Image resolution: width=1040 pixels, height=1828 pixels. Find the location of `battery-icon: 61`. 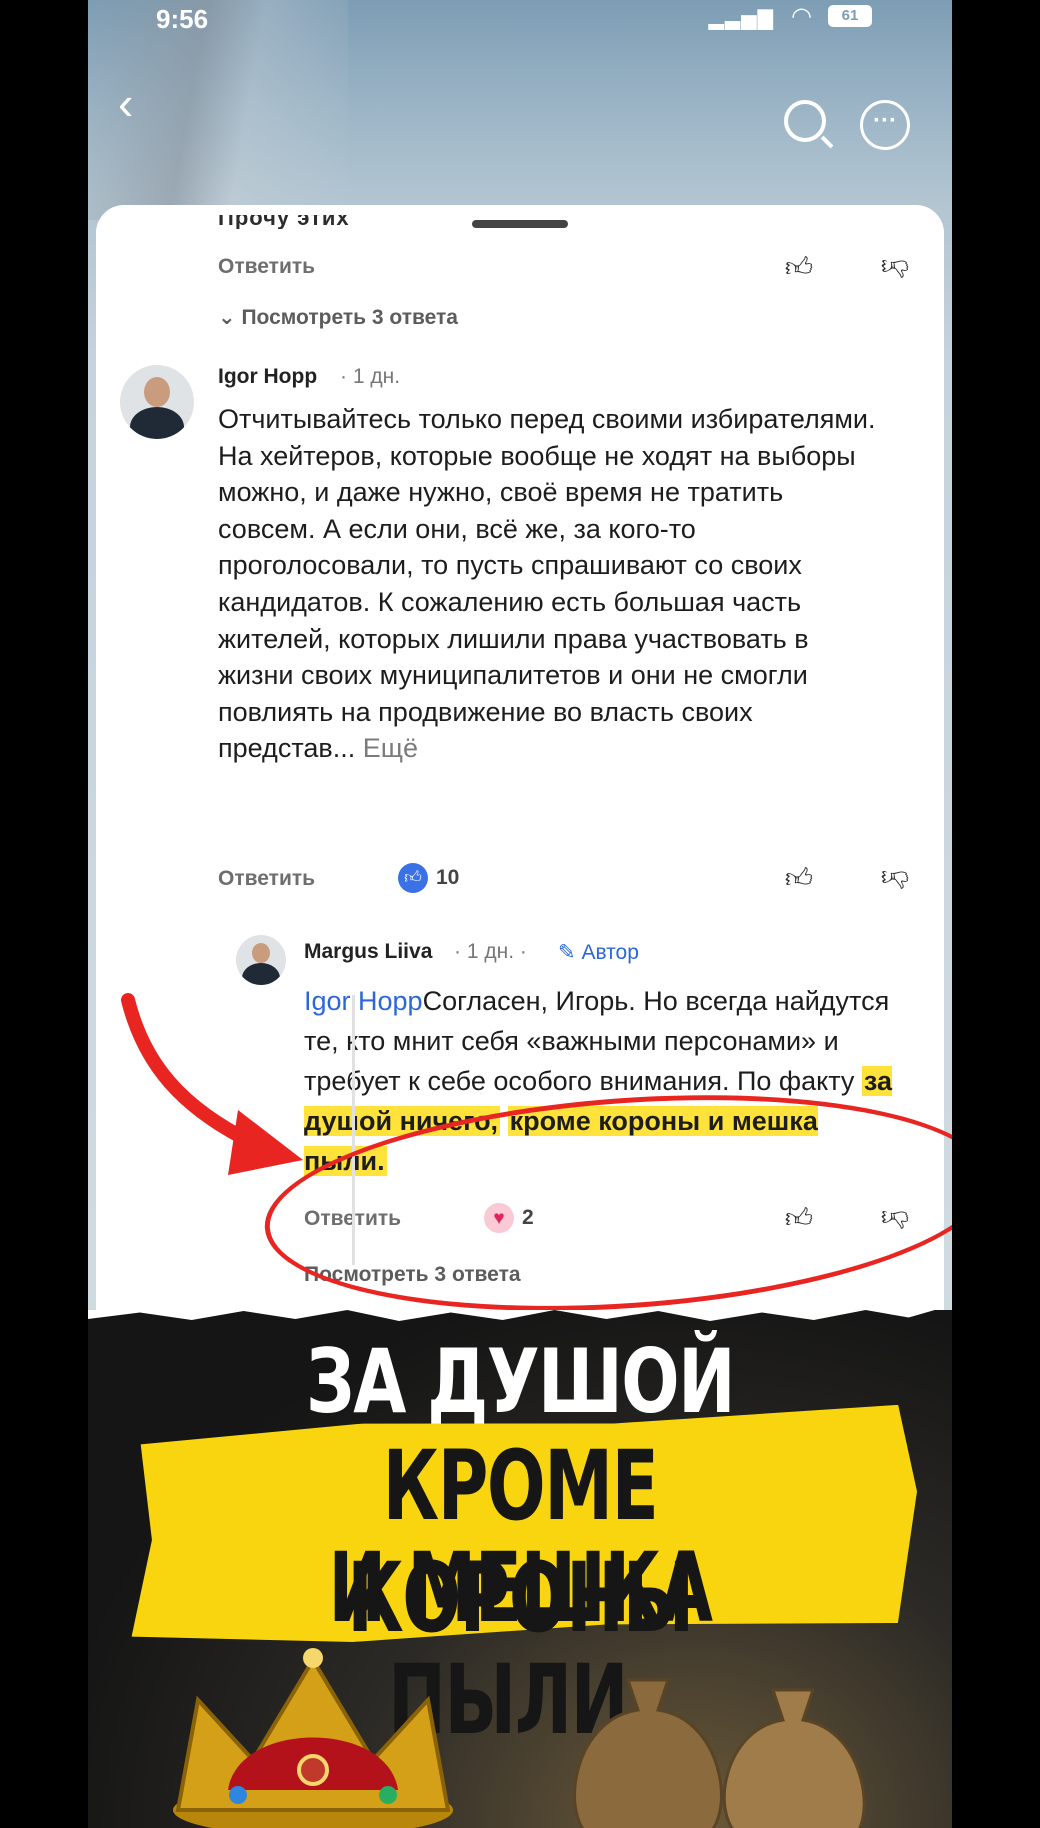

battery-icon: 61 is located at coordinates (850, 16).